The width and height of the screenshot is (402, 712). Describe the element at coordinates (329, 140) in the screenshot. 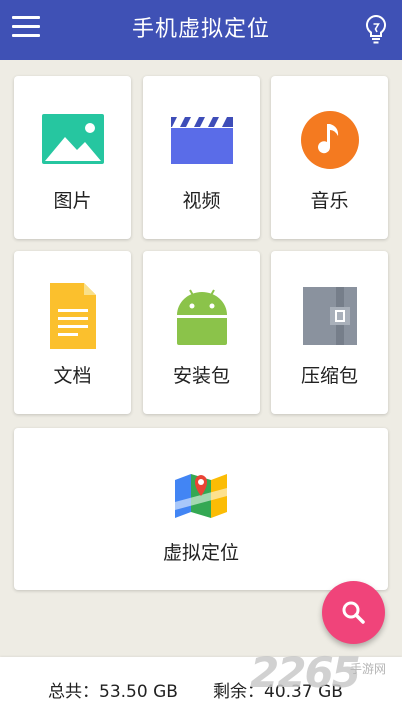

I see `music-note-icon` at that location.